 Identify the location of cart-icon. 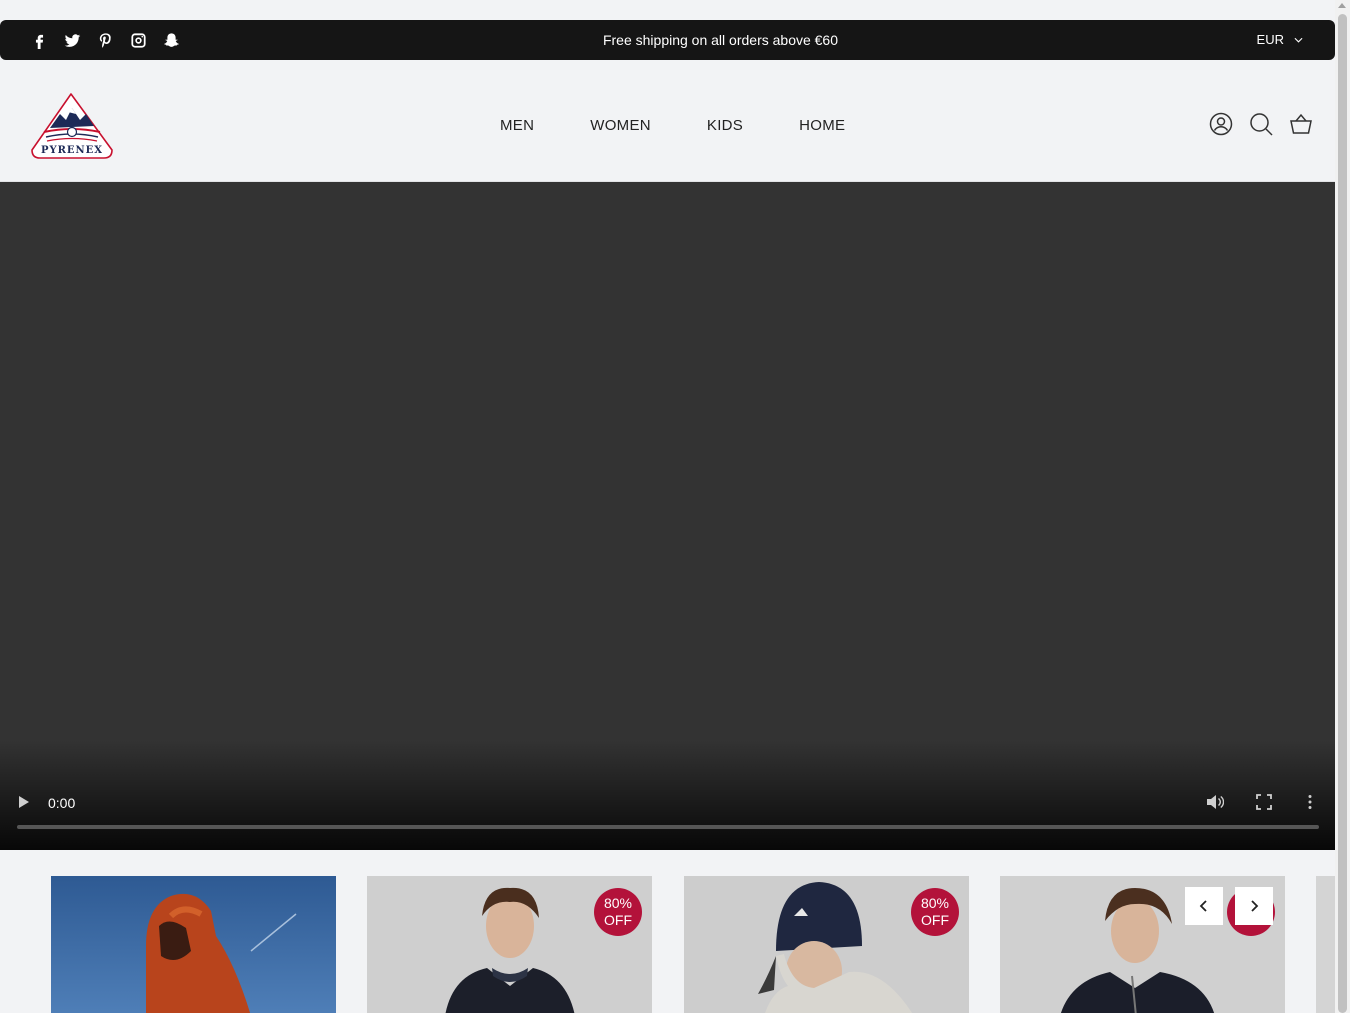
(1301, 124).